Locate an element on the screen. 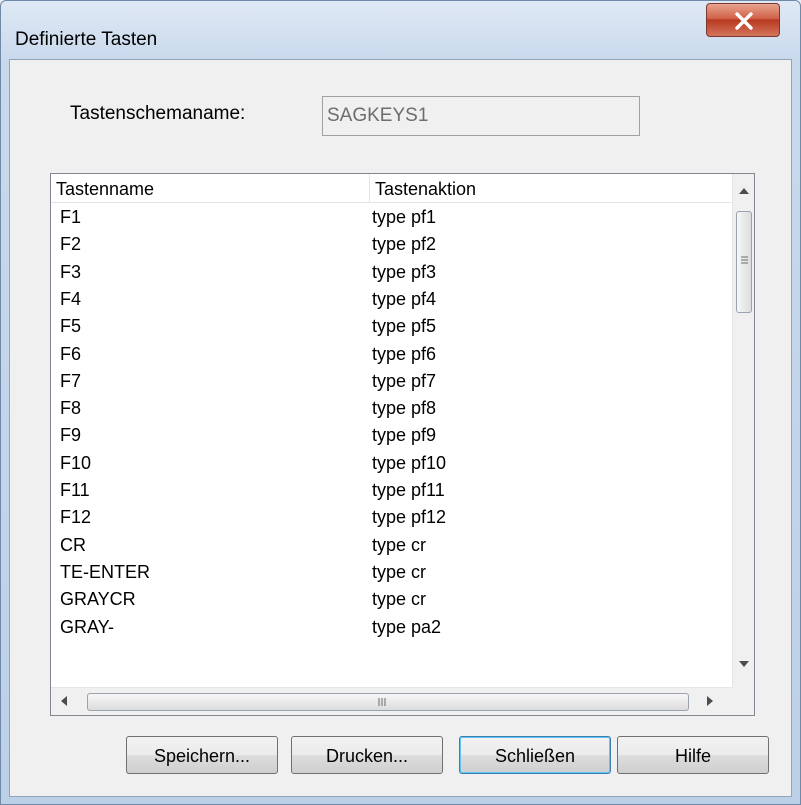 The width and height of the screenshot is (801, 805). list-row: F11 type pf11 is located at coordinates (391, 490).